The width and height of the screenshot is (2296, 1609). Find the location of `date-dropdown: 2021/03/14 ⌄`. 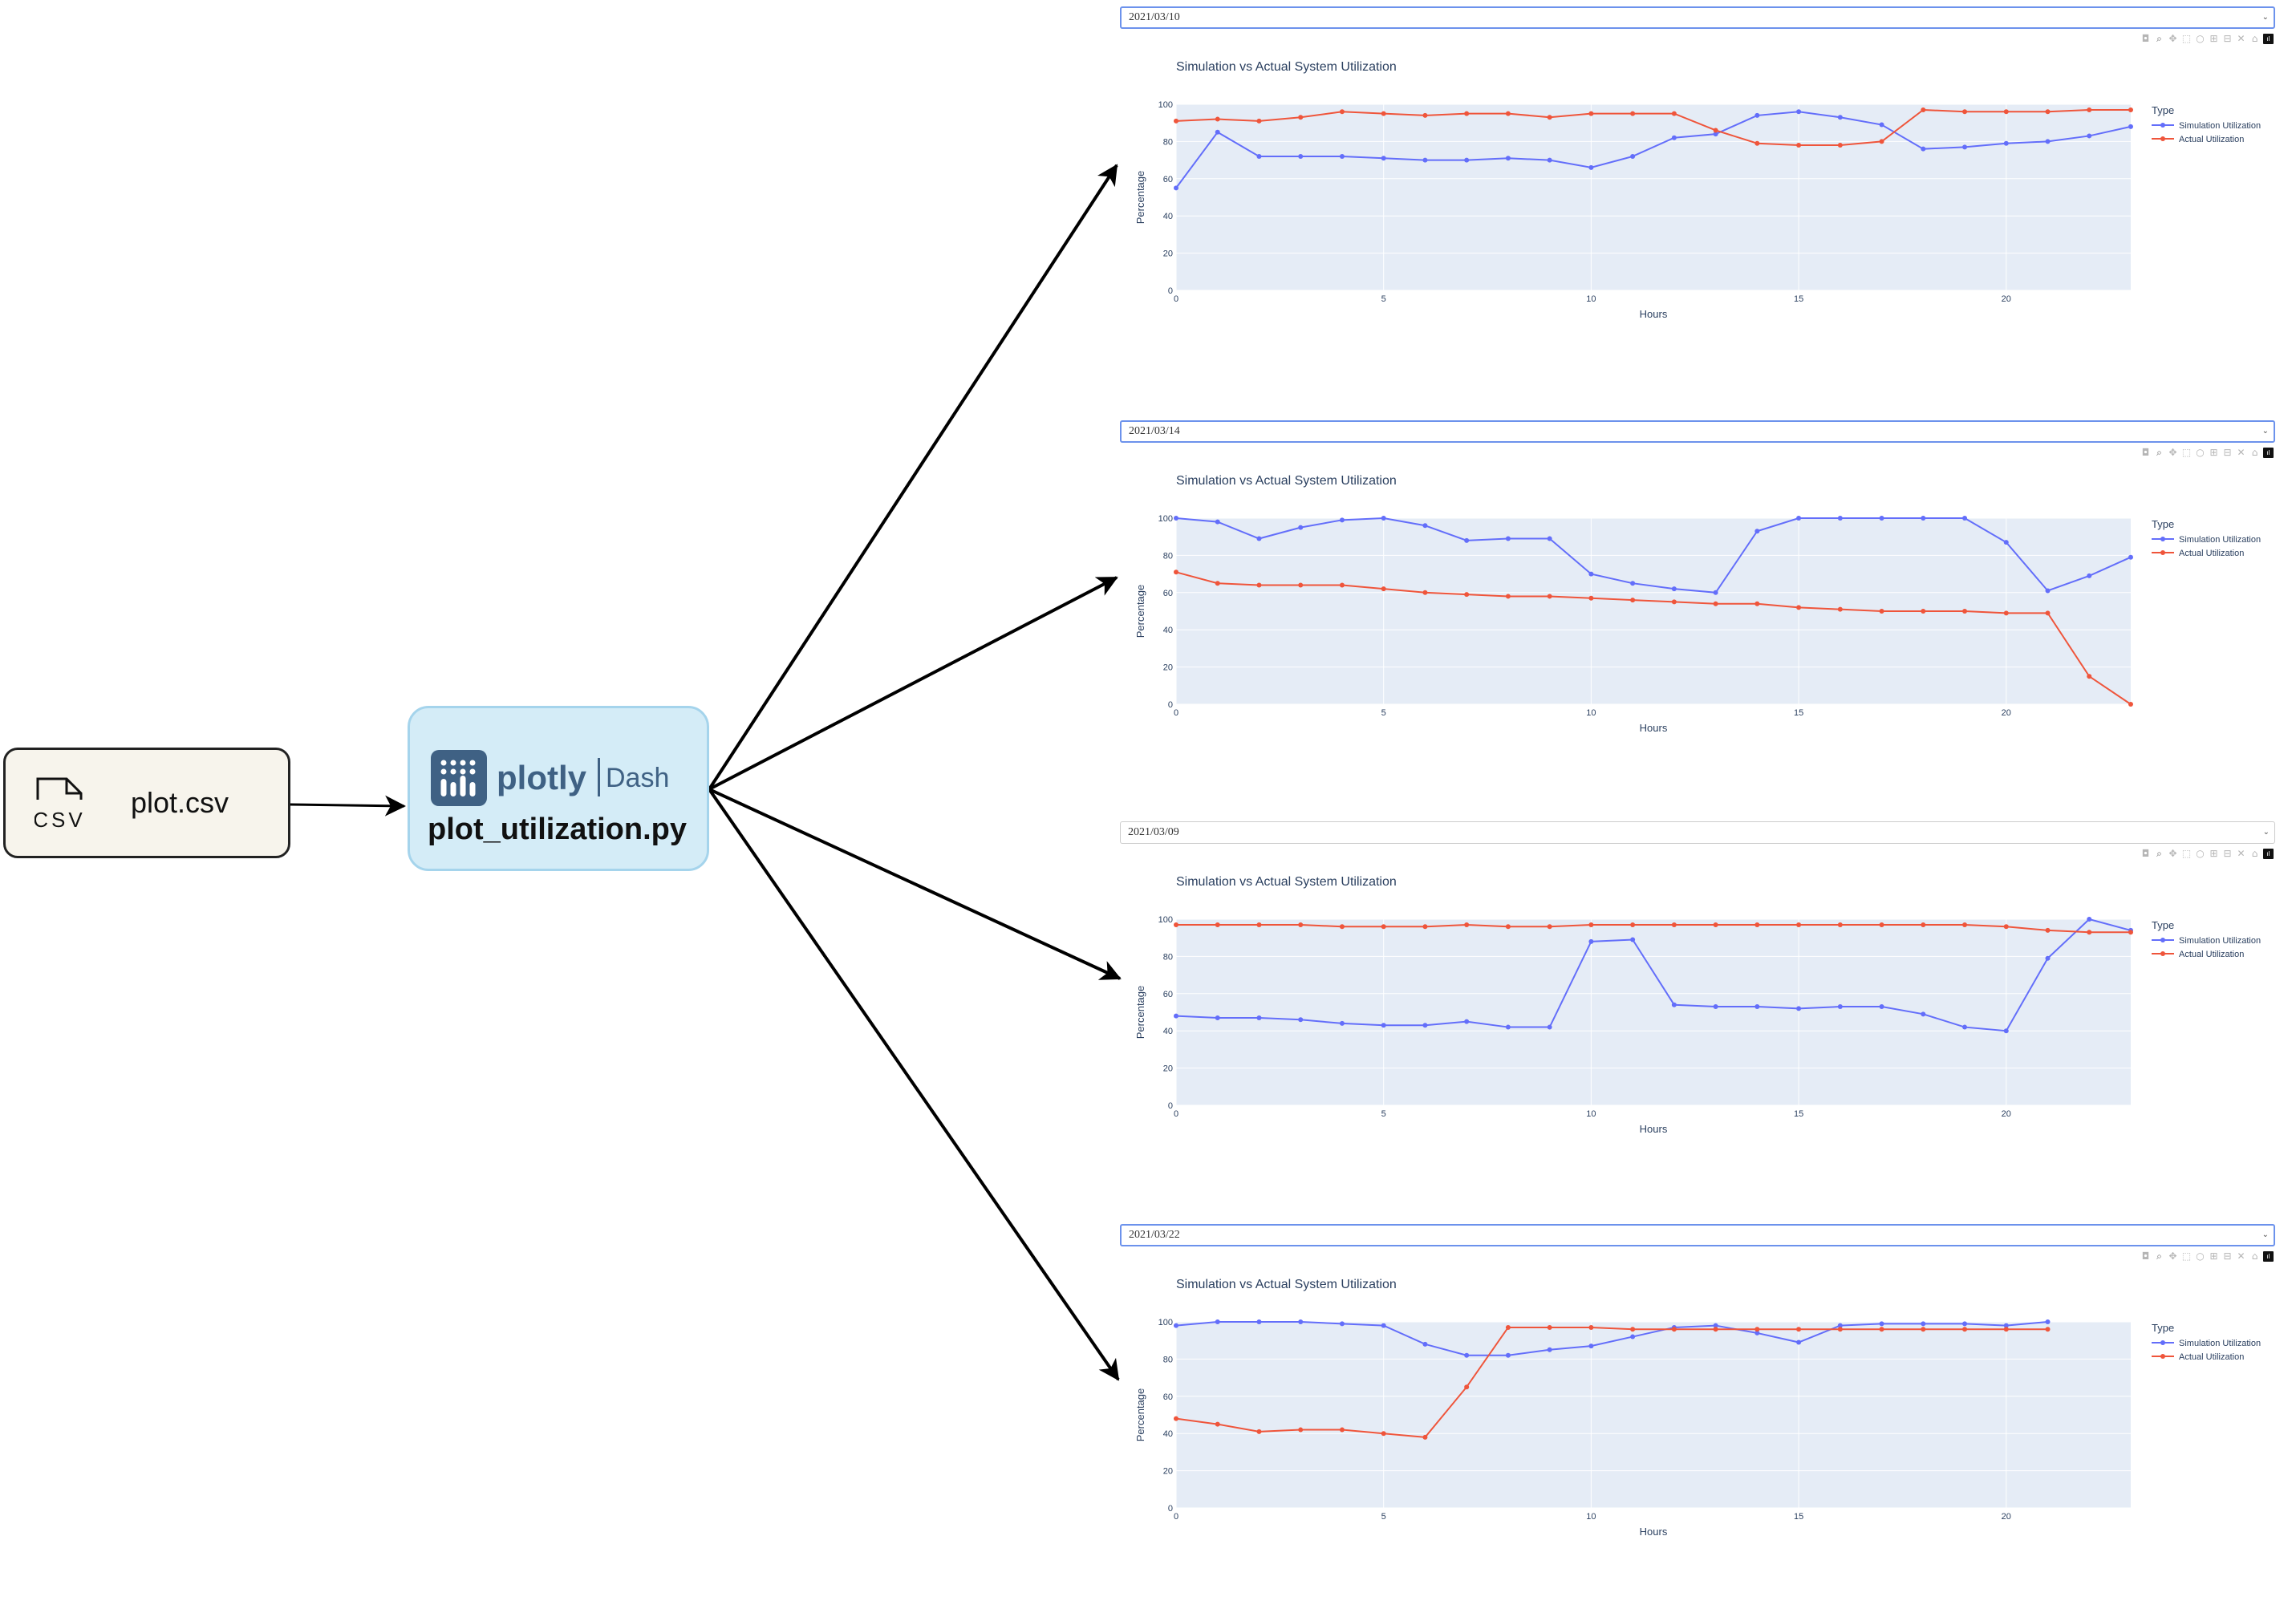

date-dropdown: 2021/03/14 ⌄ is located at coordinates (1697, 431).